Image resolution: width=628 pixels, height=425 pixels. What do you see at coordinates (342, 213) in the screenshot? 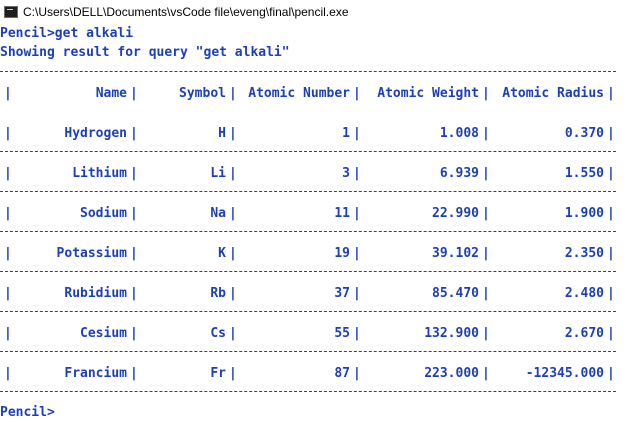
I see `cell-atomic-number: 11` at bounding box center [342, 213].